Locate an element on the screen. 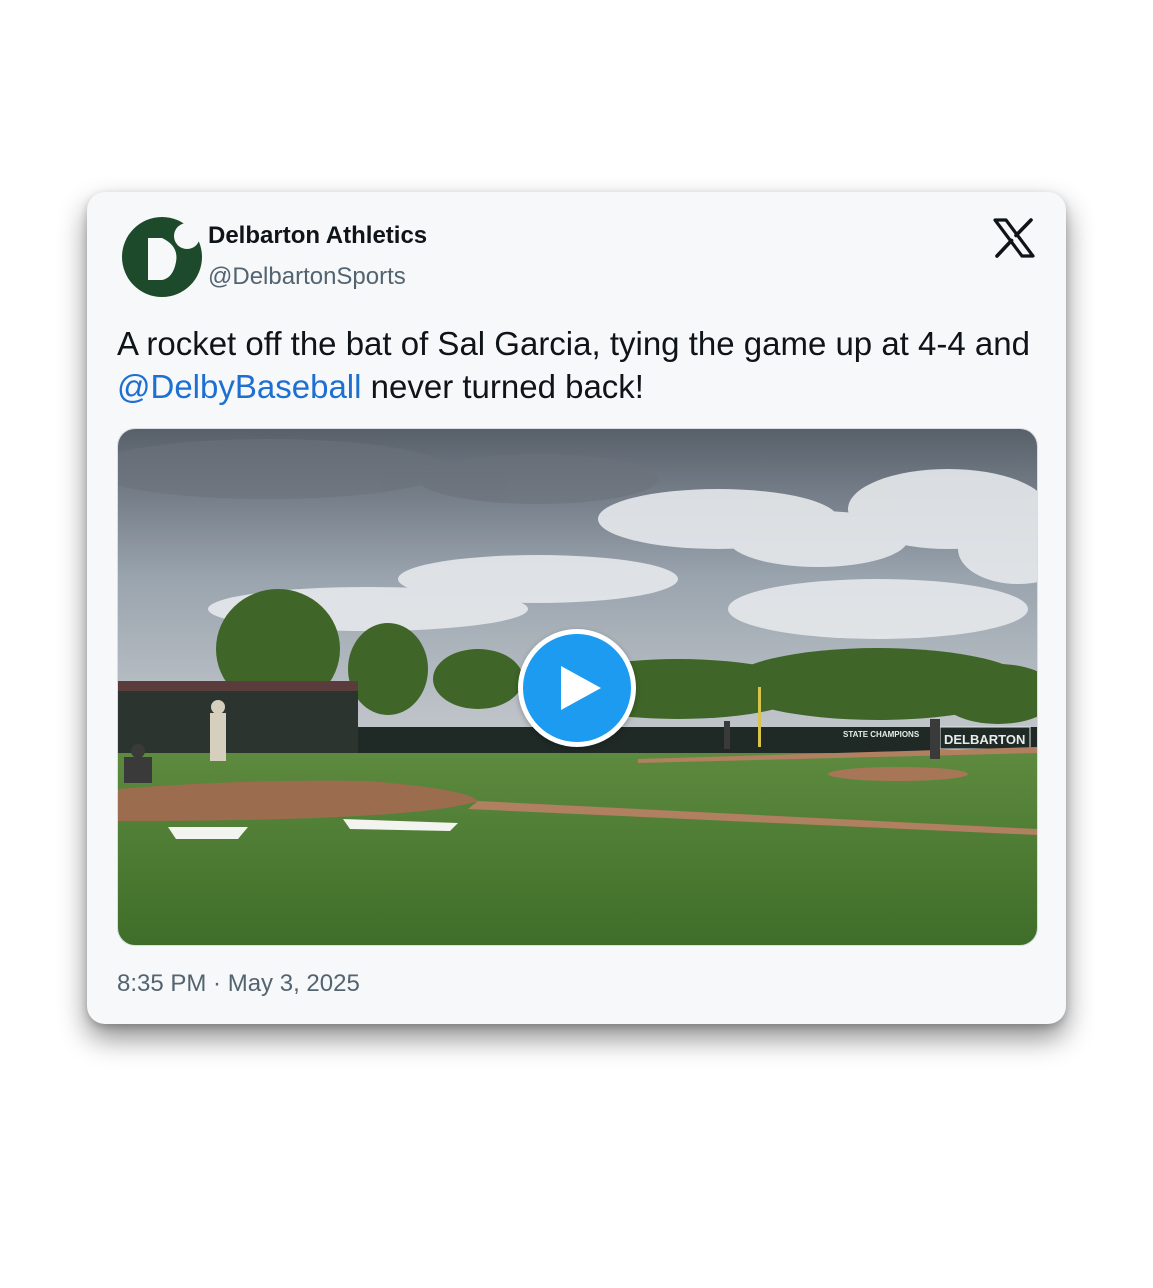 Image resolution: width=1153 pixels, height=1288 pixels. author-handle: @DelbartonSports is located at coordinates (307, 277).